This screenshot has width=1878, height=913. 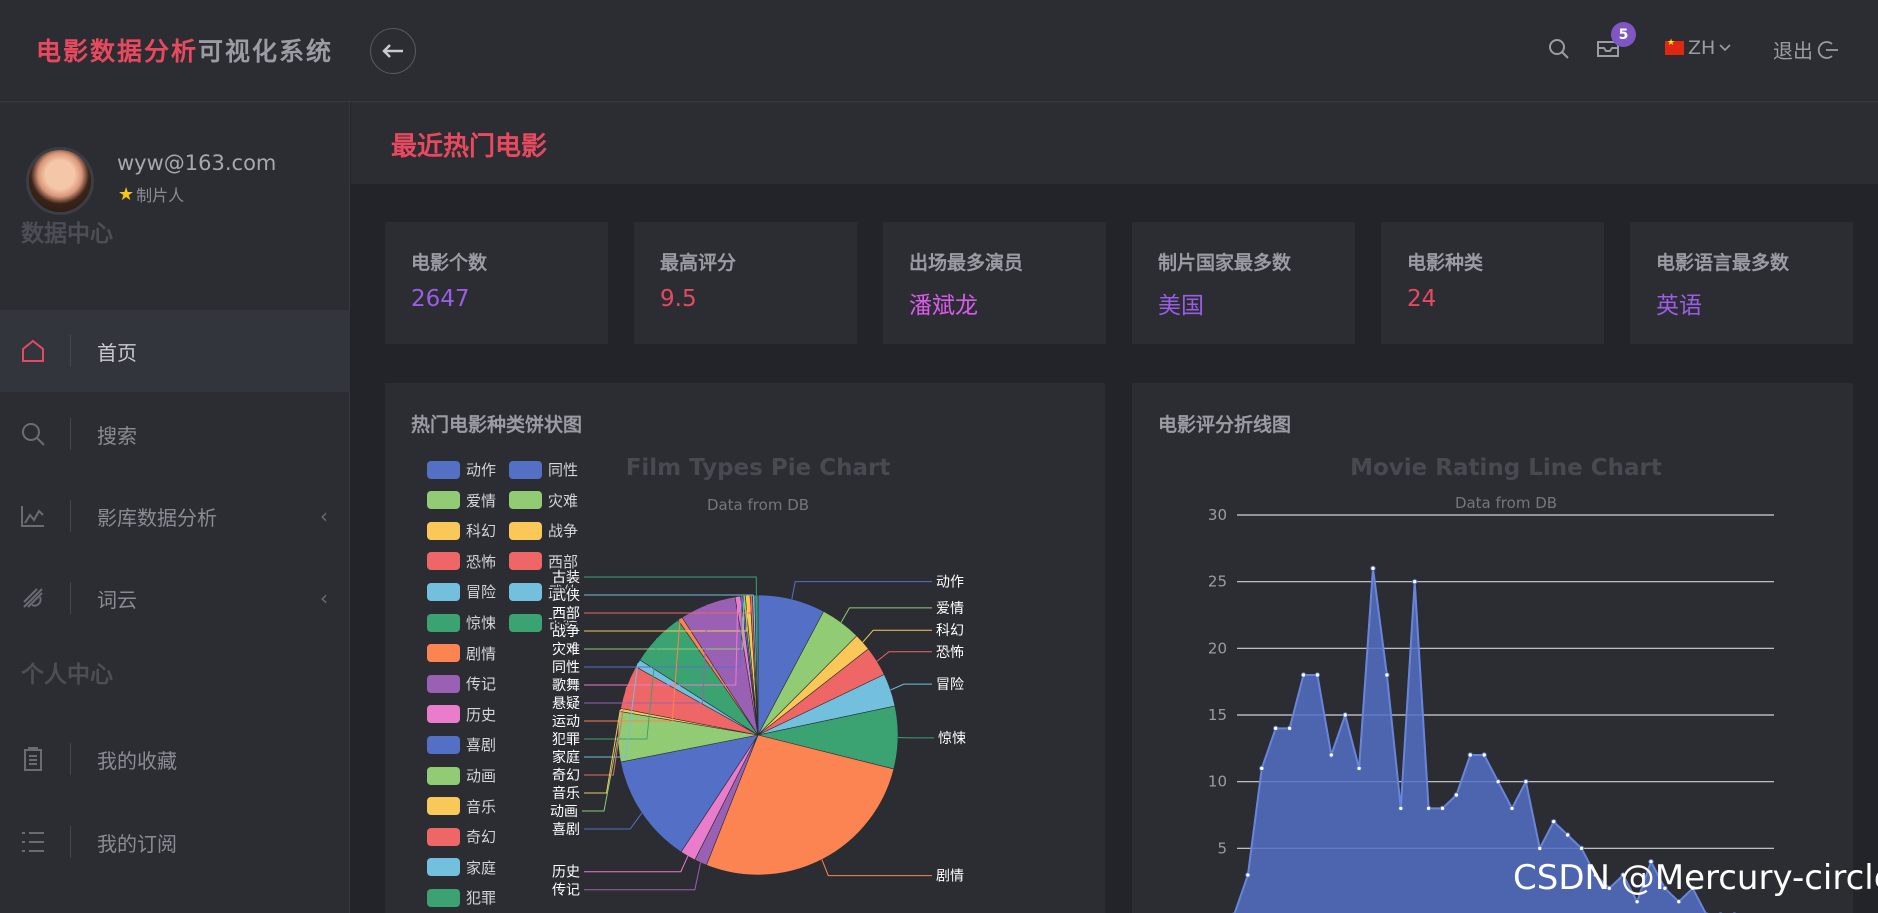 I want to click on sidebar-item-favorites: 我的收藏, so click(x=175, y=759).